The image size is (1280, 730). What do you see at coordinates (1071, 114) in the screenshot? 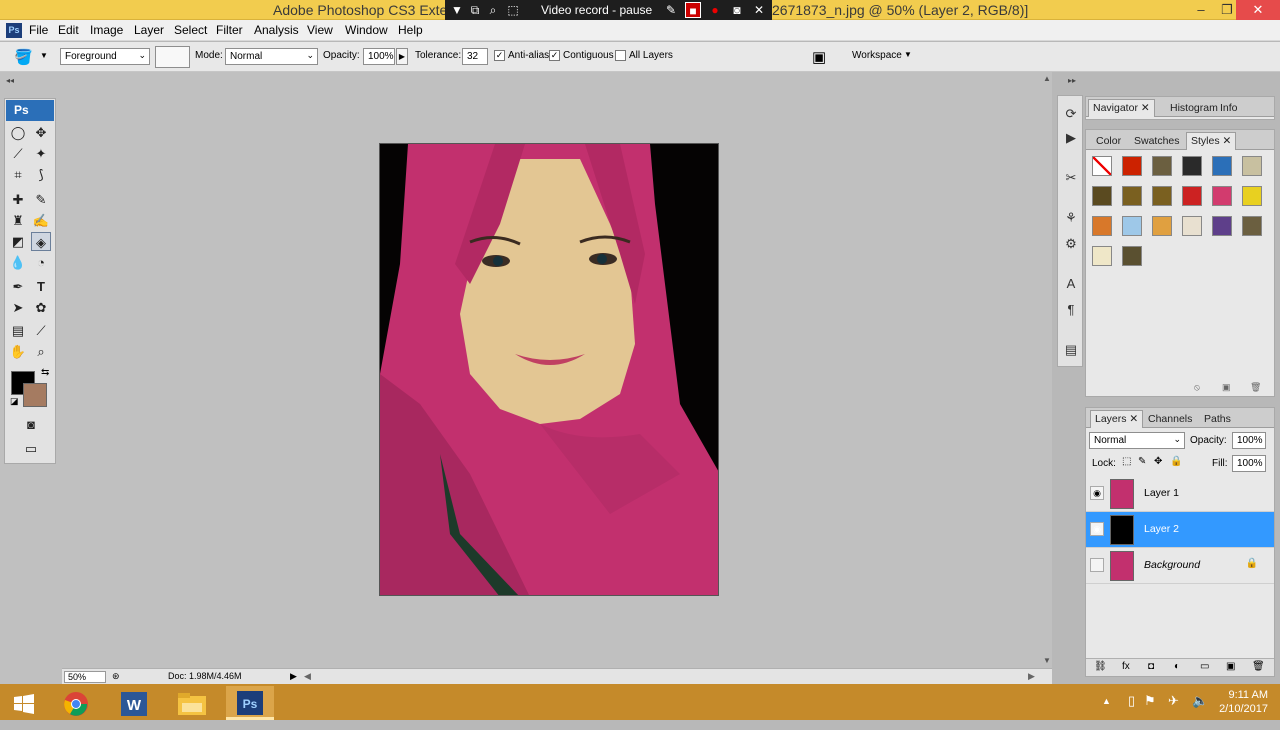
I see `history-icon: ⟳` at bounding box center [1071, 114].